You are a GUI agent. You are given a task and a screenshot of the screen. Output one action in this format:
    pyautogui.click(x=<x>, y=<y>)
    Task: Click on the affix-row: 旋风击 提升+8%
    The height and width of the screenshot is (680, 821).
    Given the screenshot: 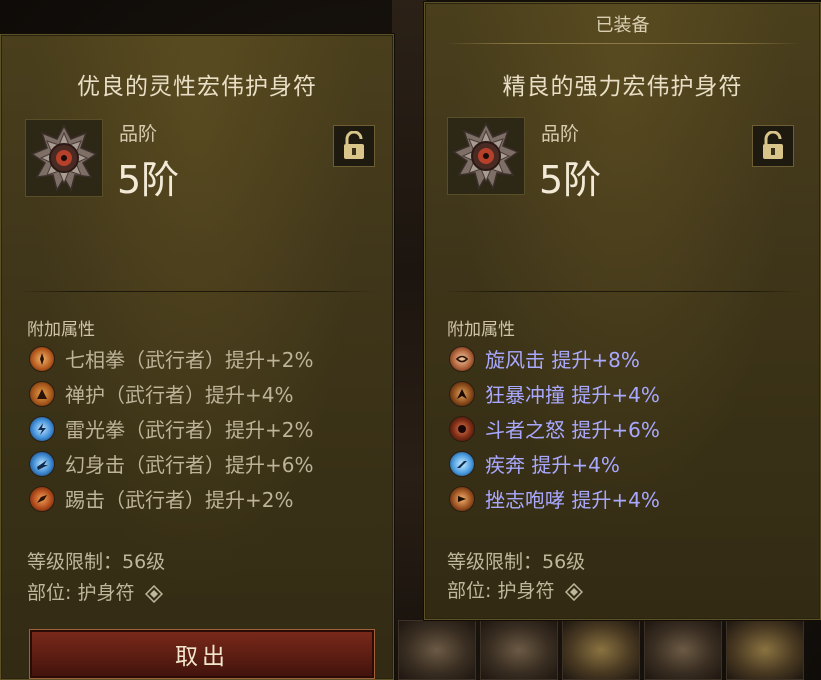 What is the action you would take?
    pyautogui.click(x=554, y=358)
    